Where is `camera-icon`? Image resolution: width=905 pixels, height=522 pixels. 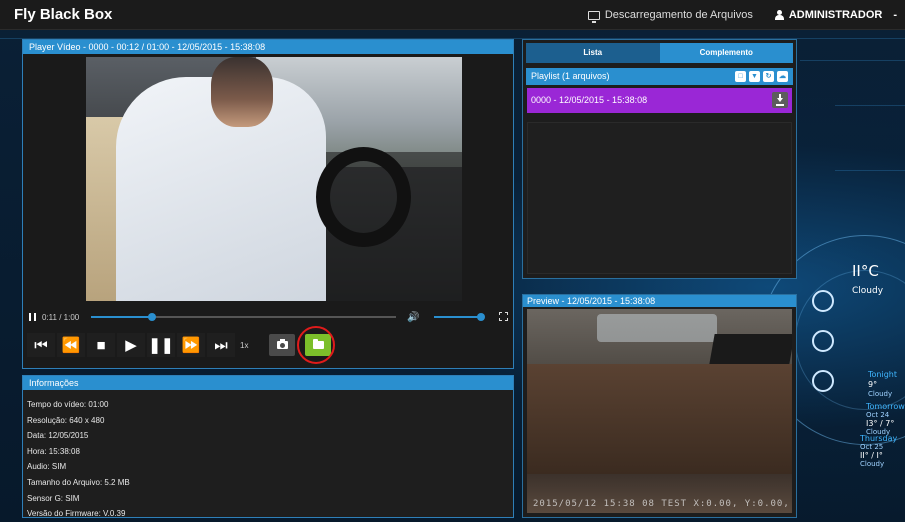
camera-icon is located at coordinates (282, 344).